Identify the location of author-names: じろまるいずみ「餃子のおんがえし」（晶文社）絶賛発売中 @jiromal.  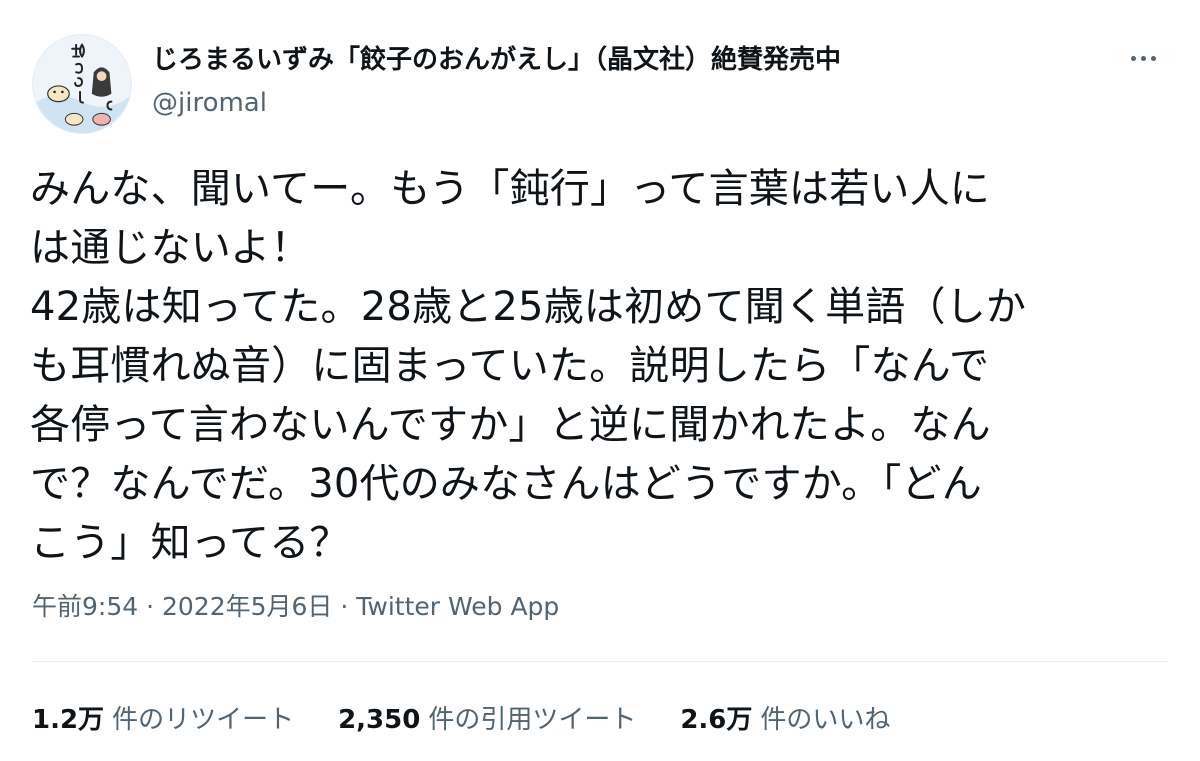
(632, 81).